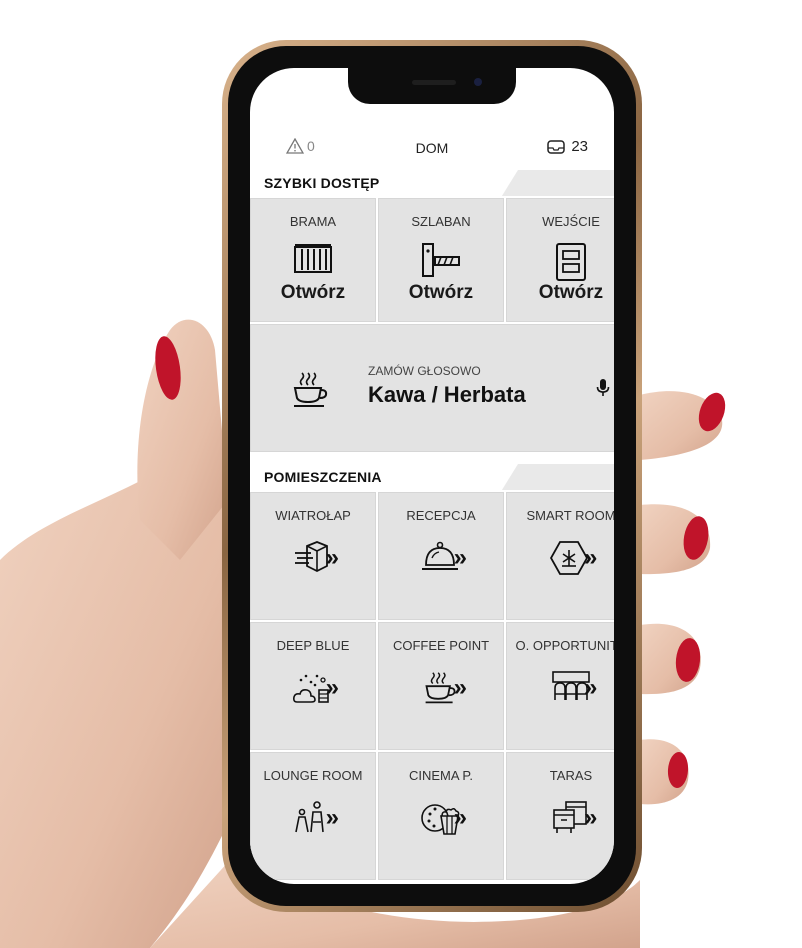 Image resolution: width=802 pixels, height=948 pixels. What do you see at coordinates (432, 86) in the screenshot?
I see `phone-notch` at bounding box center [432, 86].